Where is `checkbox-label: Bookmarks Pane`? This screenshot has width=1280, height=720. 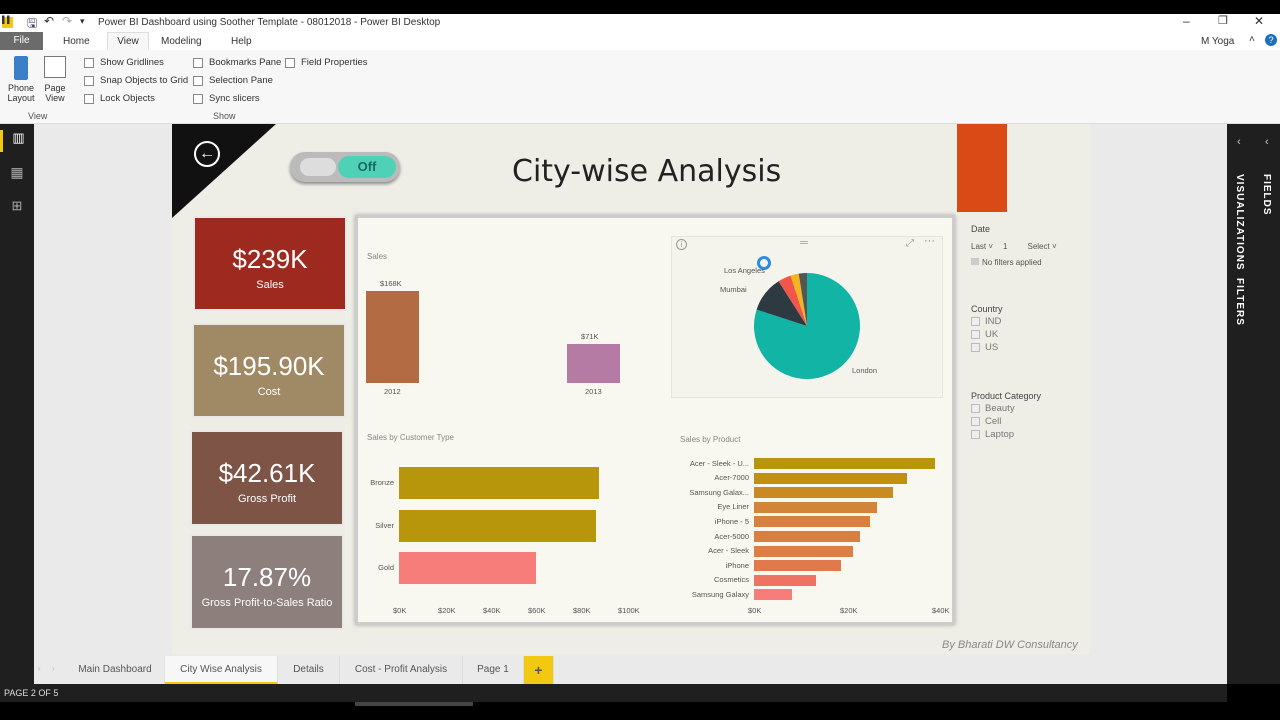
checkbox-label: Bookmarks Pane is located at coordinates (245, 62).